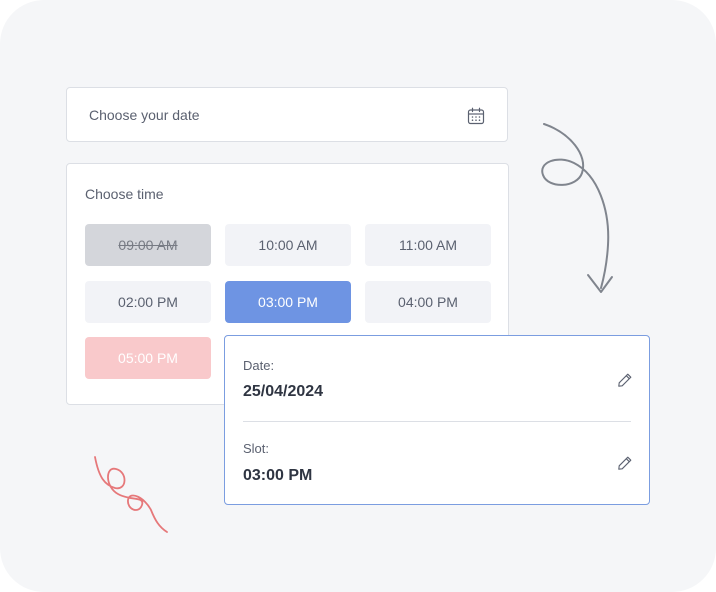 This screenshot has width=716, height=592. I want to click on time-picker-title: Choose time, so click(124, 194).